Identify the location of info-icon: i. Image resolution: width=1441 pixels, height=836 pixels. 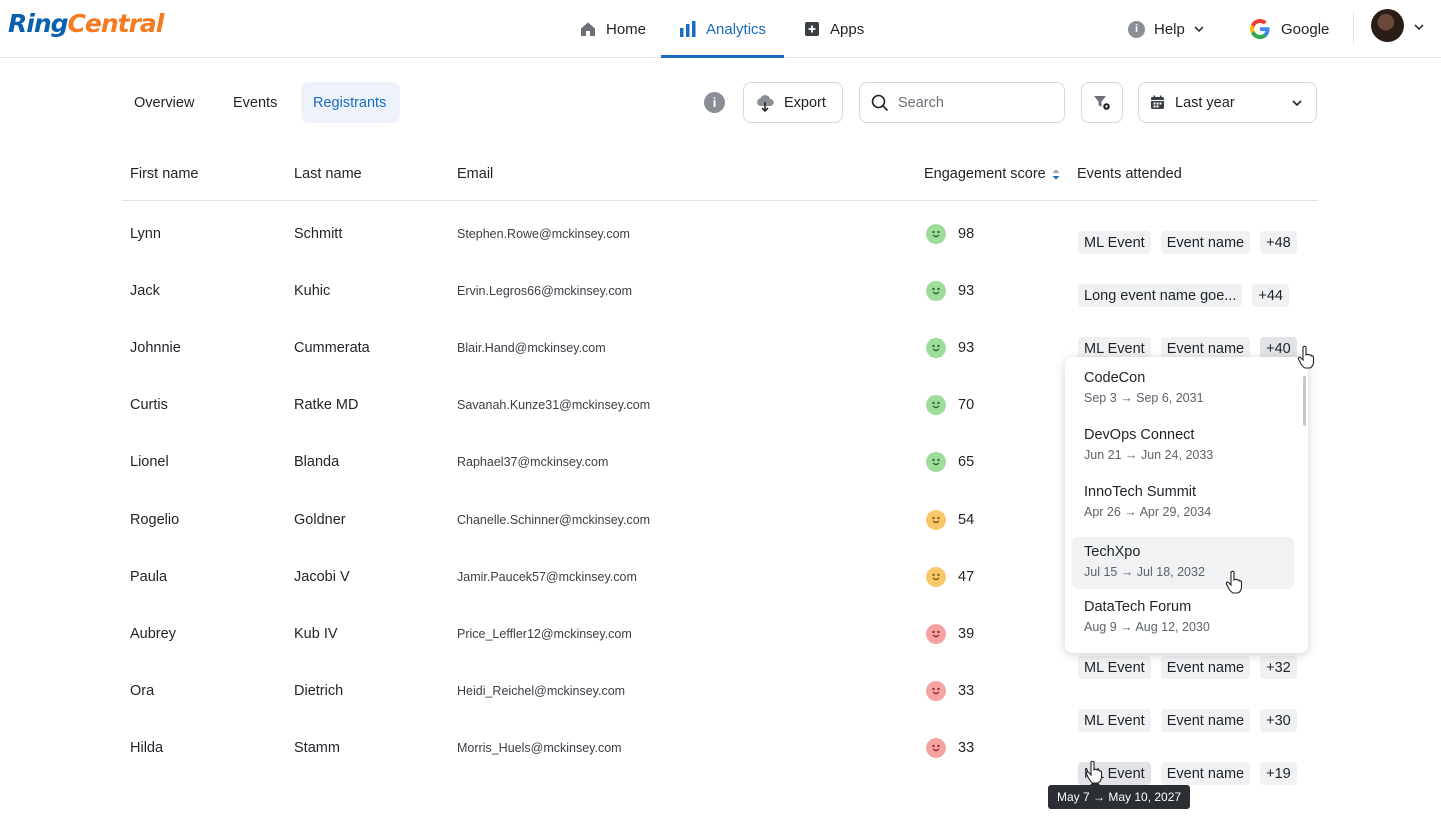
(714, 102).